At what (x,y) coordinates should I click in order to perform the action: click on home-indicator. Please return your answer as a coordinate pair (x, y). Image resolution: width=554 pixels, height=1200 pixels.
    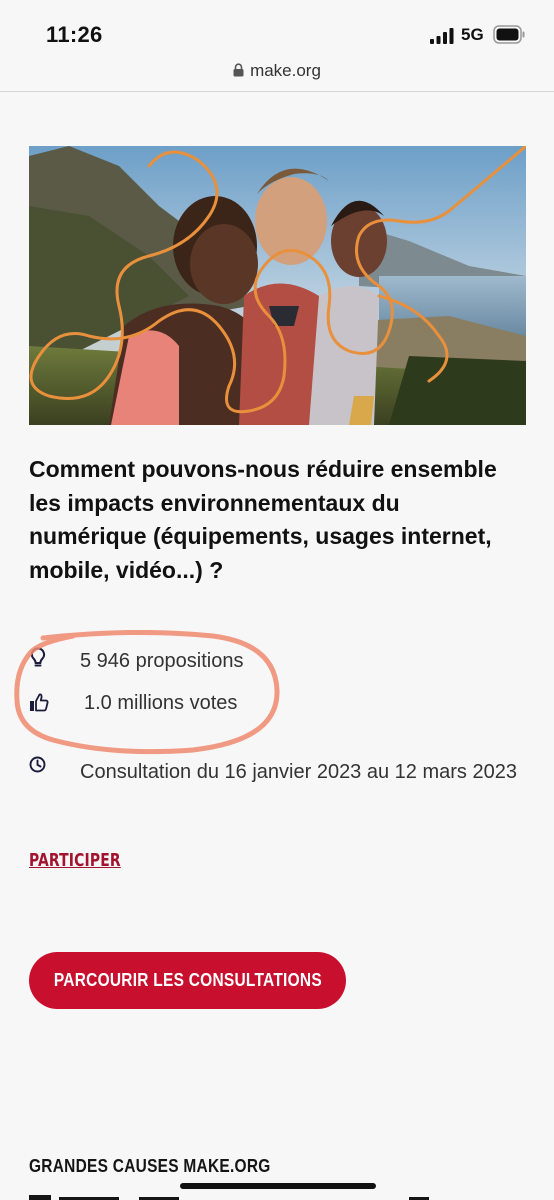
    Looking at the image, I should click on (278, 1186).